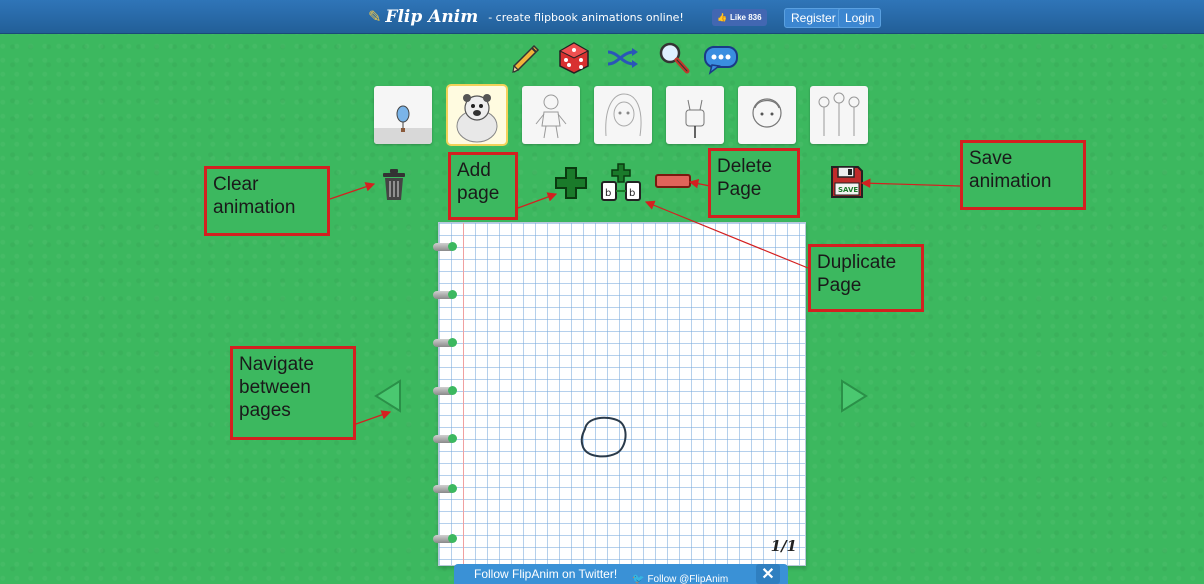  I want to click on annotation-duplicate: Duplicate Page, so click(866, 278).